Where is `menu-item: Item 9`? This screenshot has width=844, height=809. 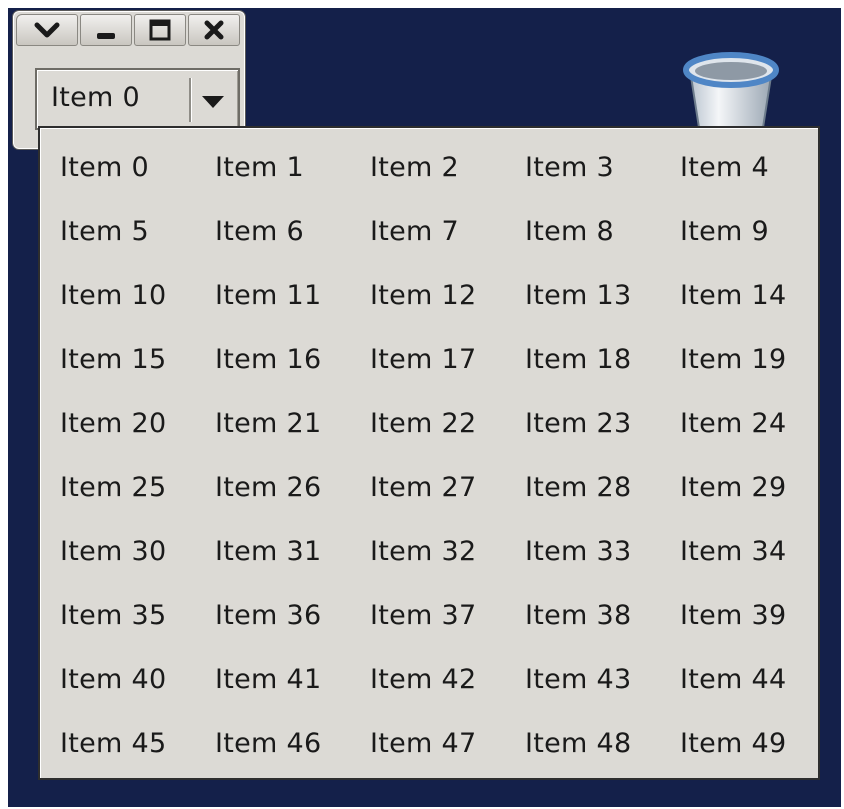 menu-item: Item 9 is located at coordinates (757, 231).